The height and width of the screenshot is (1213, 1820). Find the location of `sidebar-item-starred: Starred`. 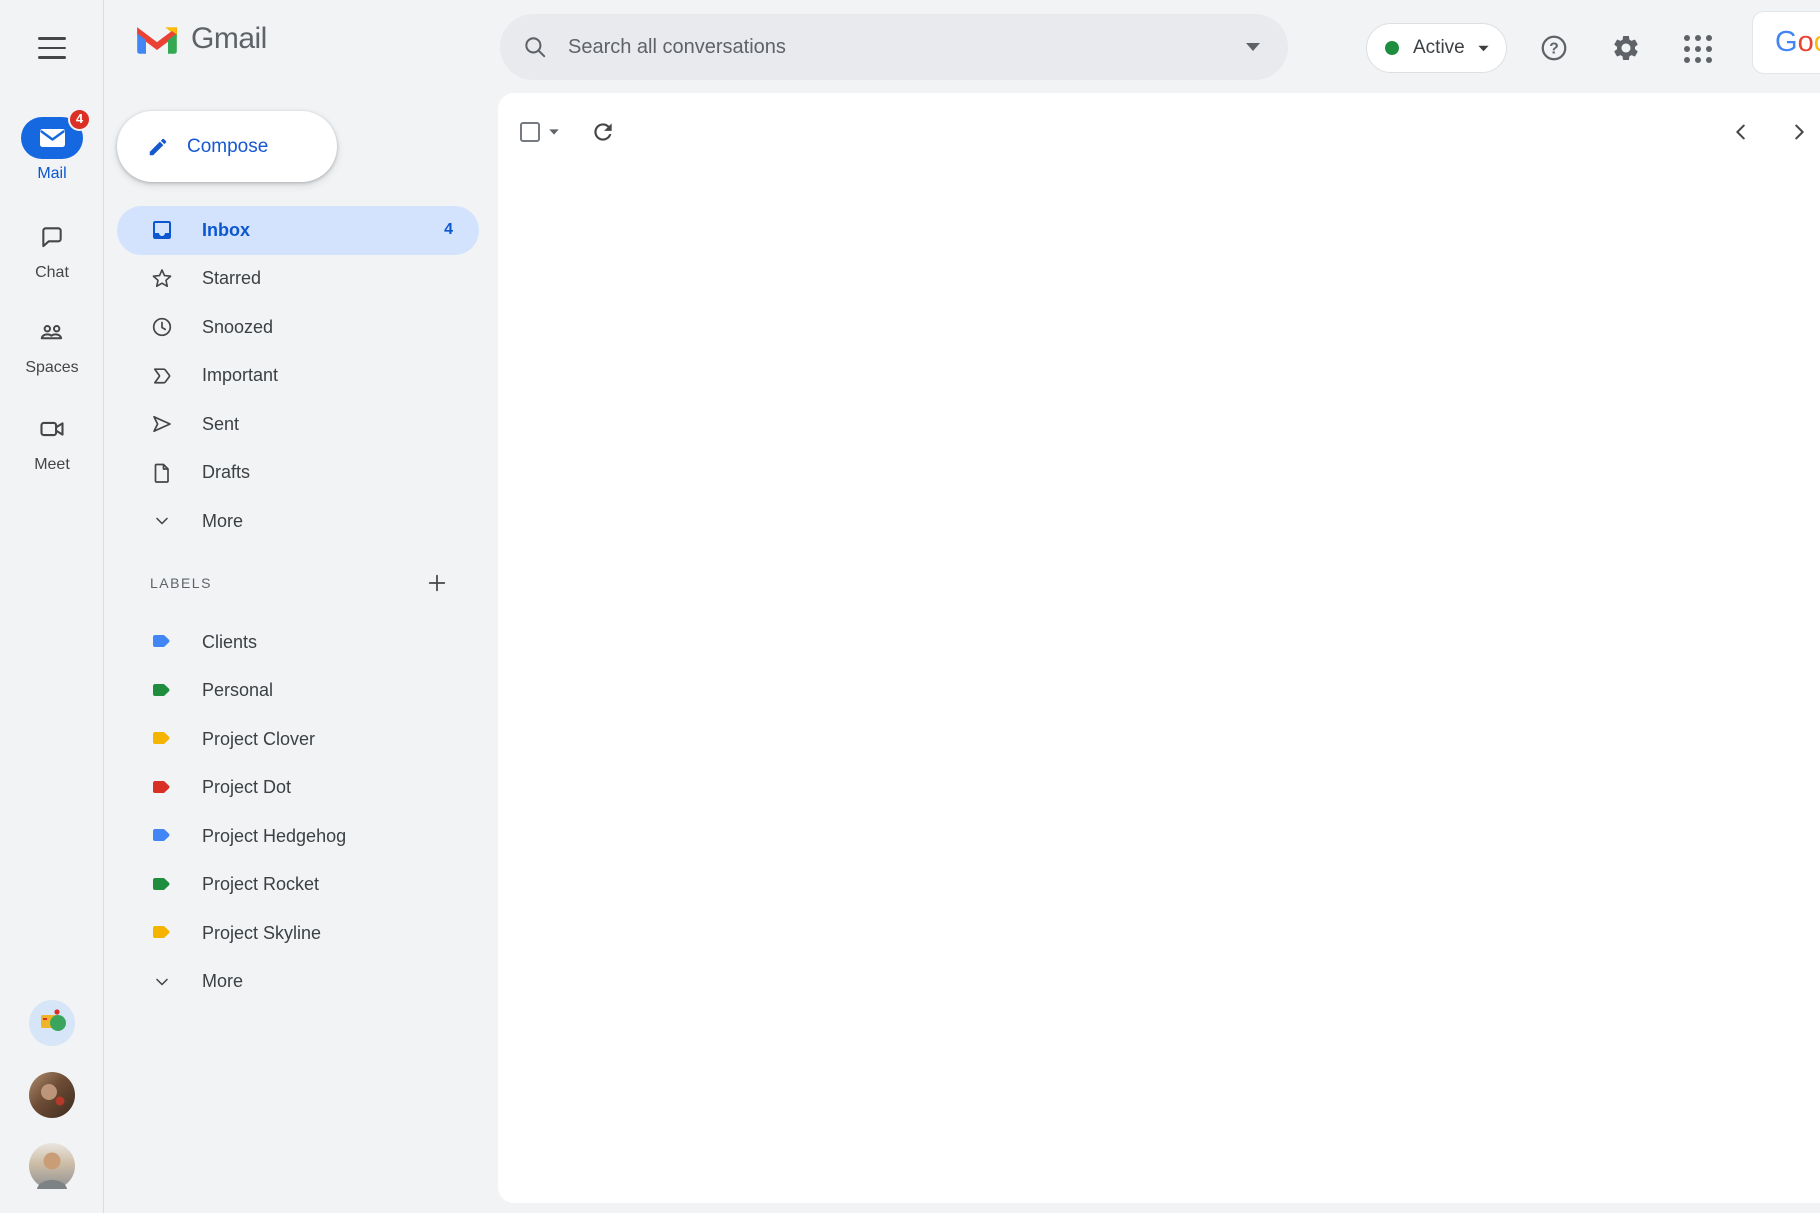

sidebar-item-starred: Starred is located at coordinates (298, 279).